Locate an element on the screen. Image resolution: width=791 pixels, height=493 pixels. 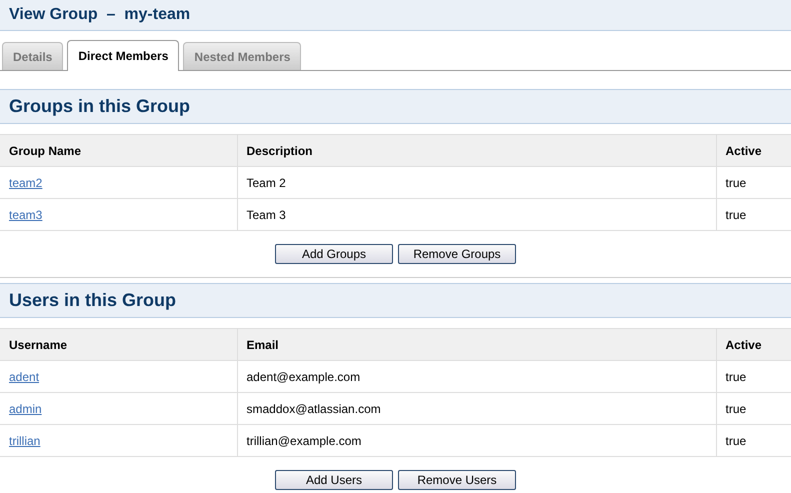
action-button: Add Groups is located at coordinates (334, 254).